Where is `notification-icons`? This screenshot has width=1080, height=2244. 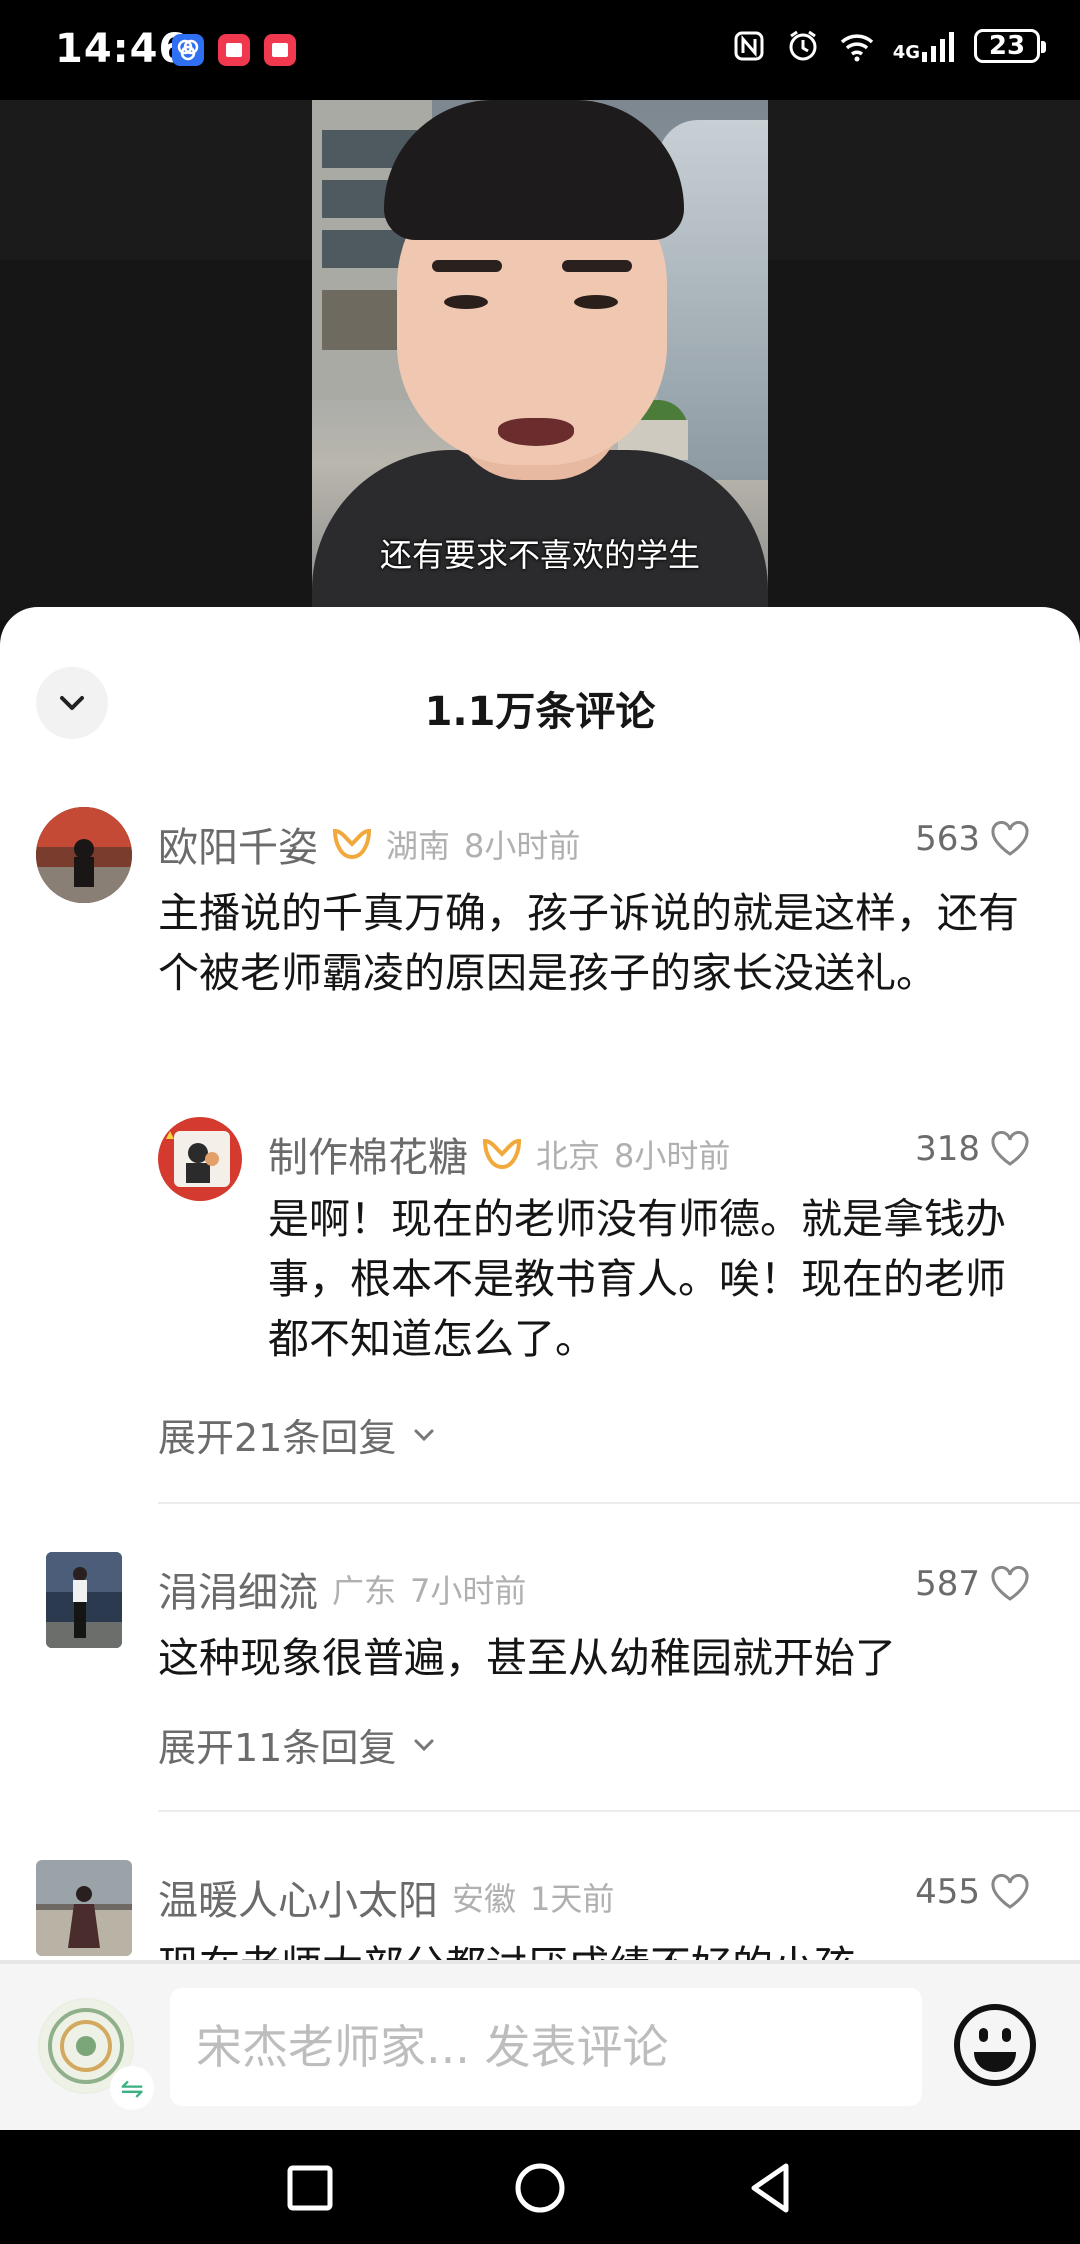
notification-icons is located at coordinates (234, 50).